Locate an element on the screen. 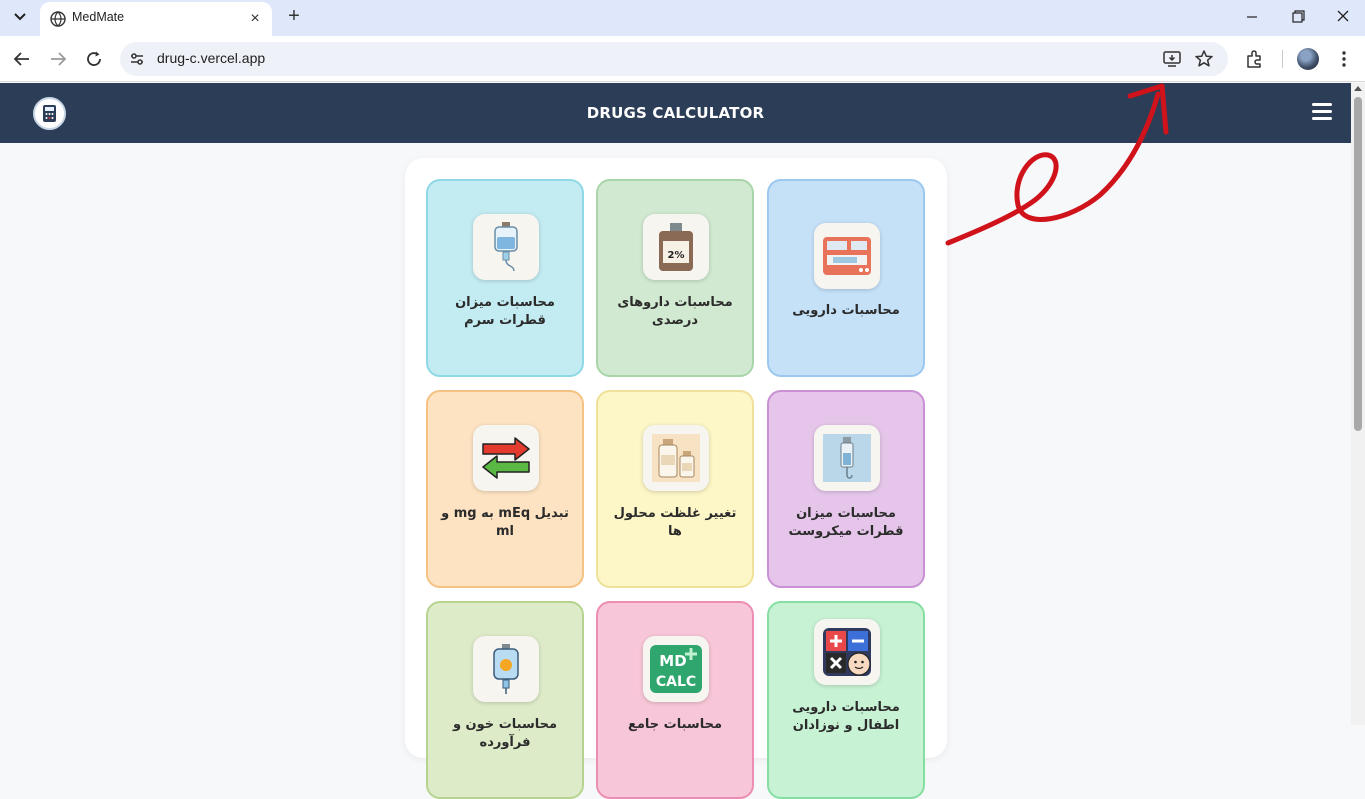 Image resolution: width=1365 pixels, height=799 pixels. mdcalc-text-calc: CALC is located at coordinates (676, 682).